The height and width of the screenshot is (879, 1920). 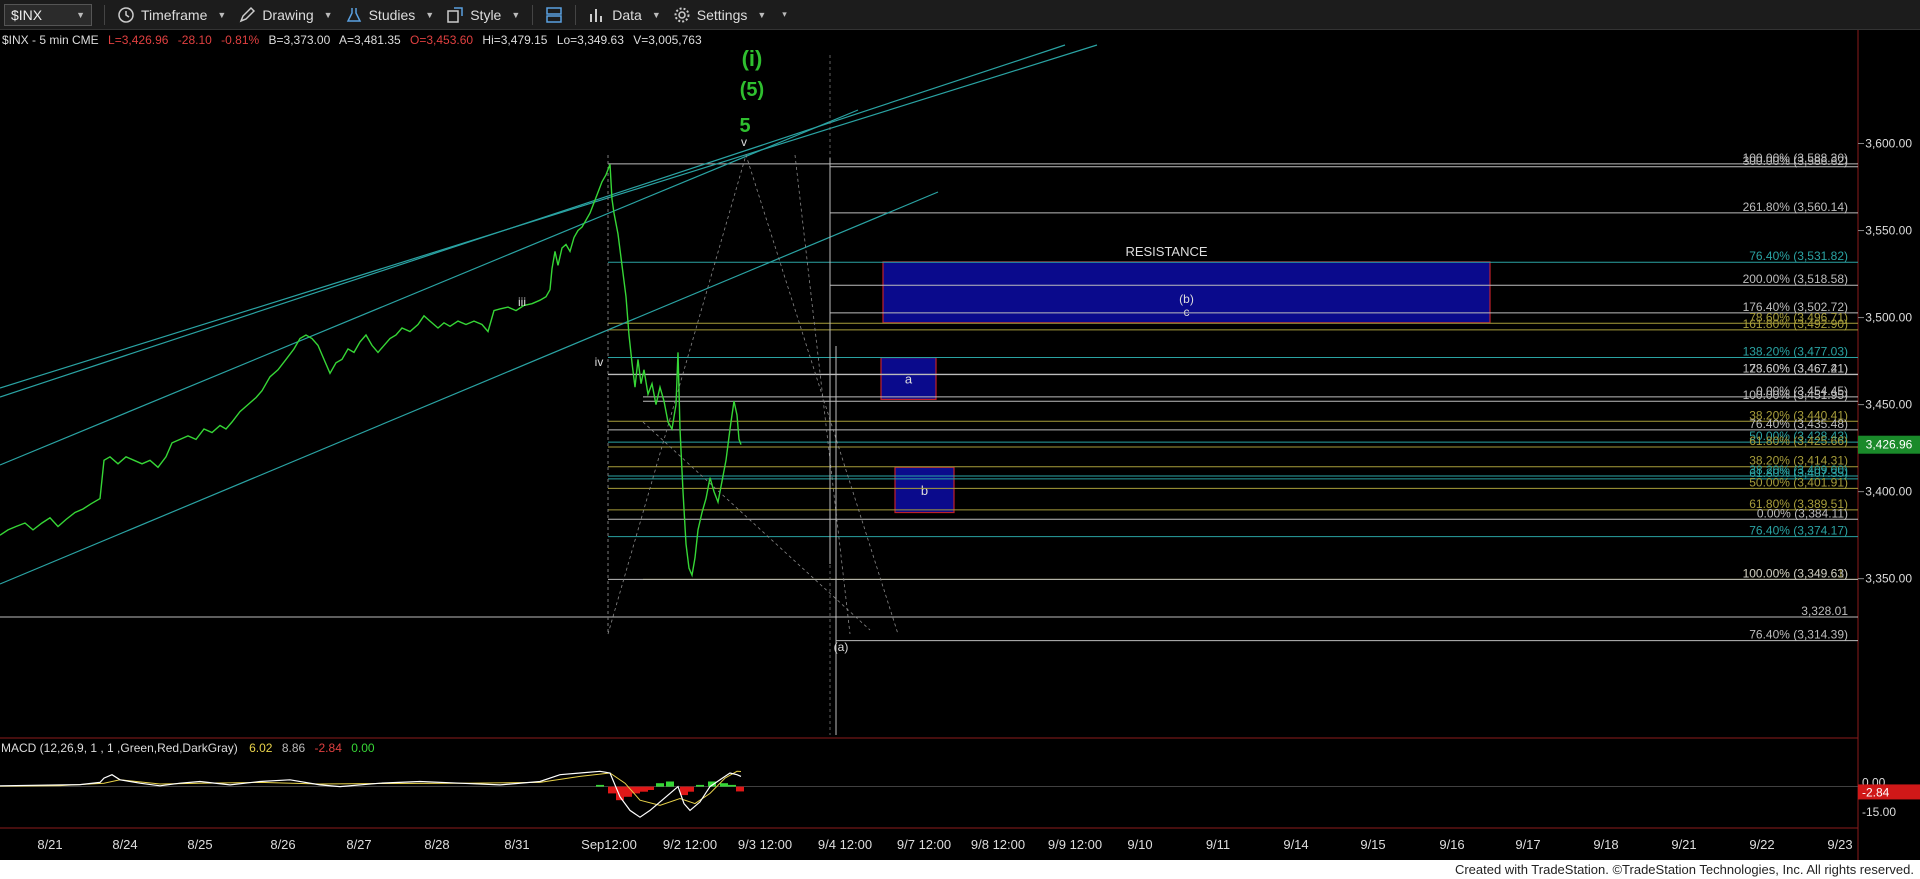 What do you see at coordinates (1683, 844) in the screenshot?
I see `time-axis-label: 9/21` at bounding box center [1683, 844].